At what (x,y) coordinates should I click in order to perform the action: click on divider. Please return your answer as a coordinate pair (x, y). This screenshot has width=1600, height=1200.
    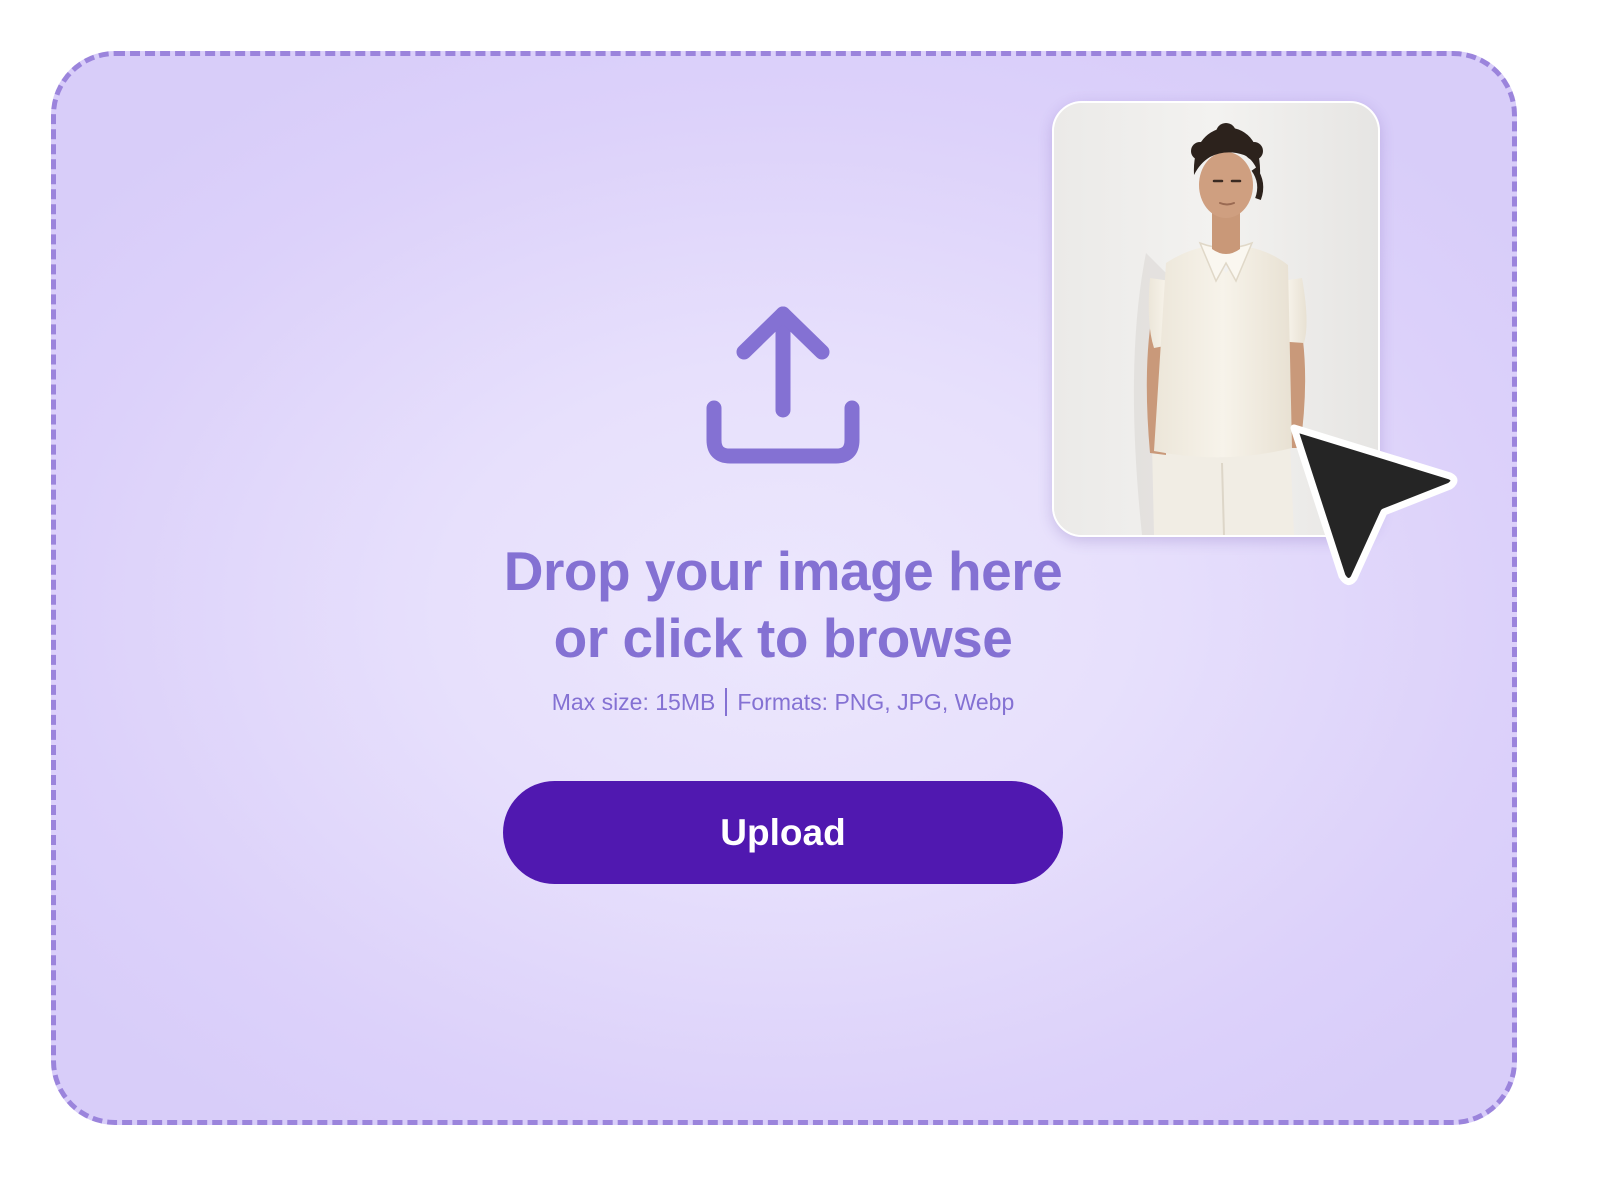
    Looking at the image, I should click on (726, 702).